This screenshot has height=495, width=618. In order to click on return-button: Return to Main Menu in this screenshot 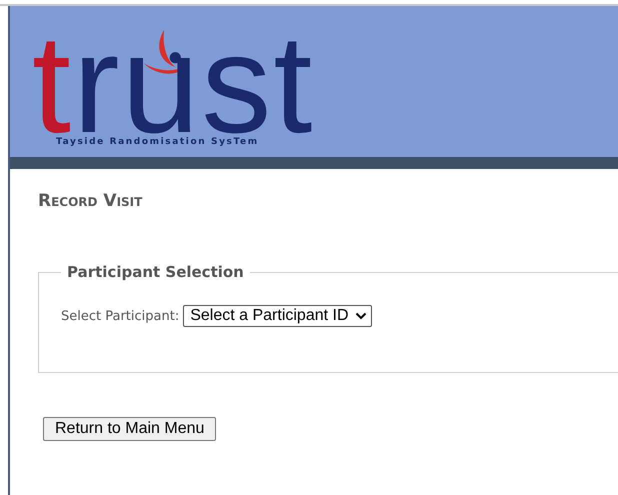, I will do `click(129, 429)`.